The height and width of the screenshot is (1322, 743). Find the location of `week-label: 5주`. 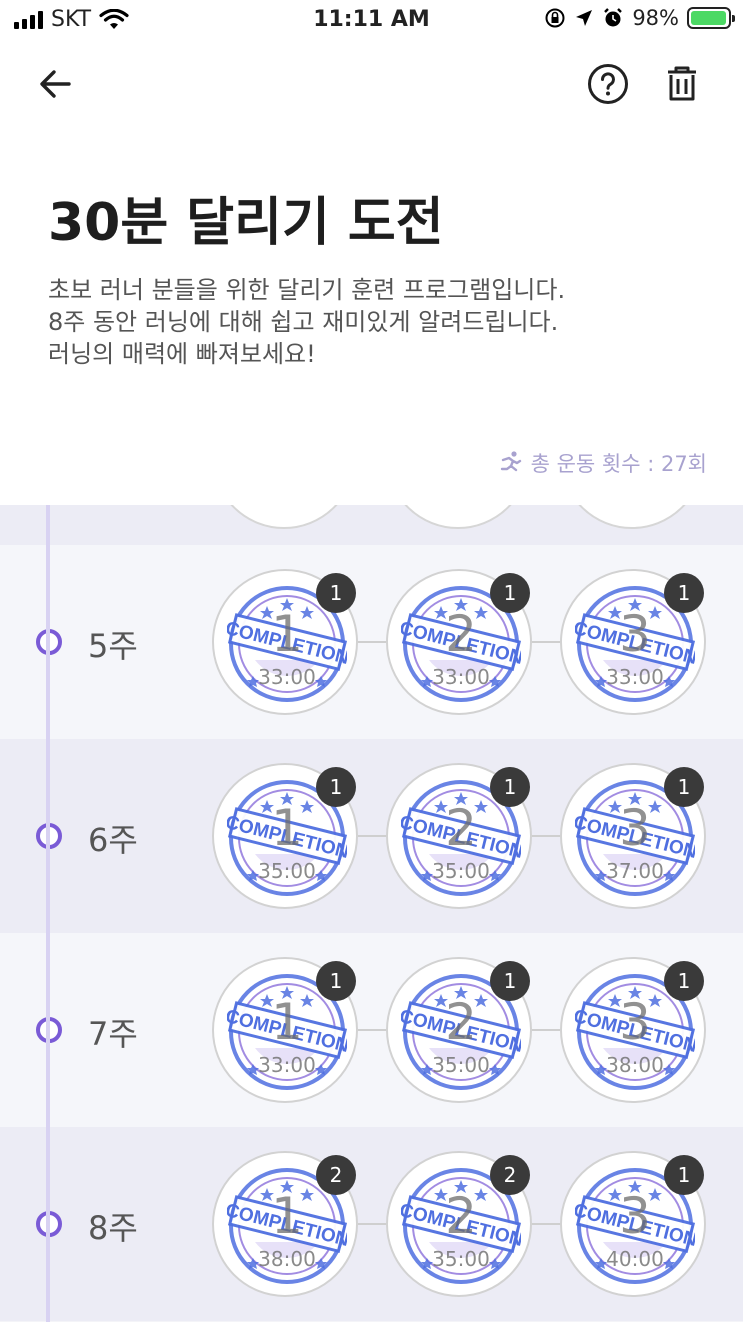

week-label: 5주 is located at coordinates (113, 646).